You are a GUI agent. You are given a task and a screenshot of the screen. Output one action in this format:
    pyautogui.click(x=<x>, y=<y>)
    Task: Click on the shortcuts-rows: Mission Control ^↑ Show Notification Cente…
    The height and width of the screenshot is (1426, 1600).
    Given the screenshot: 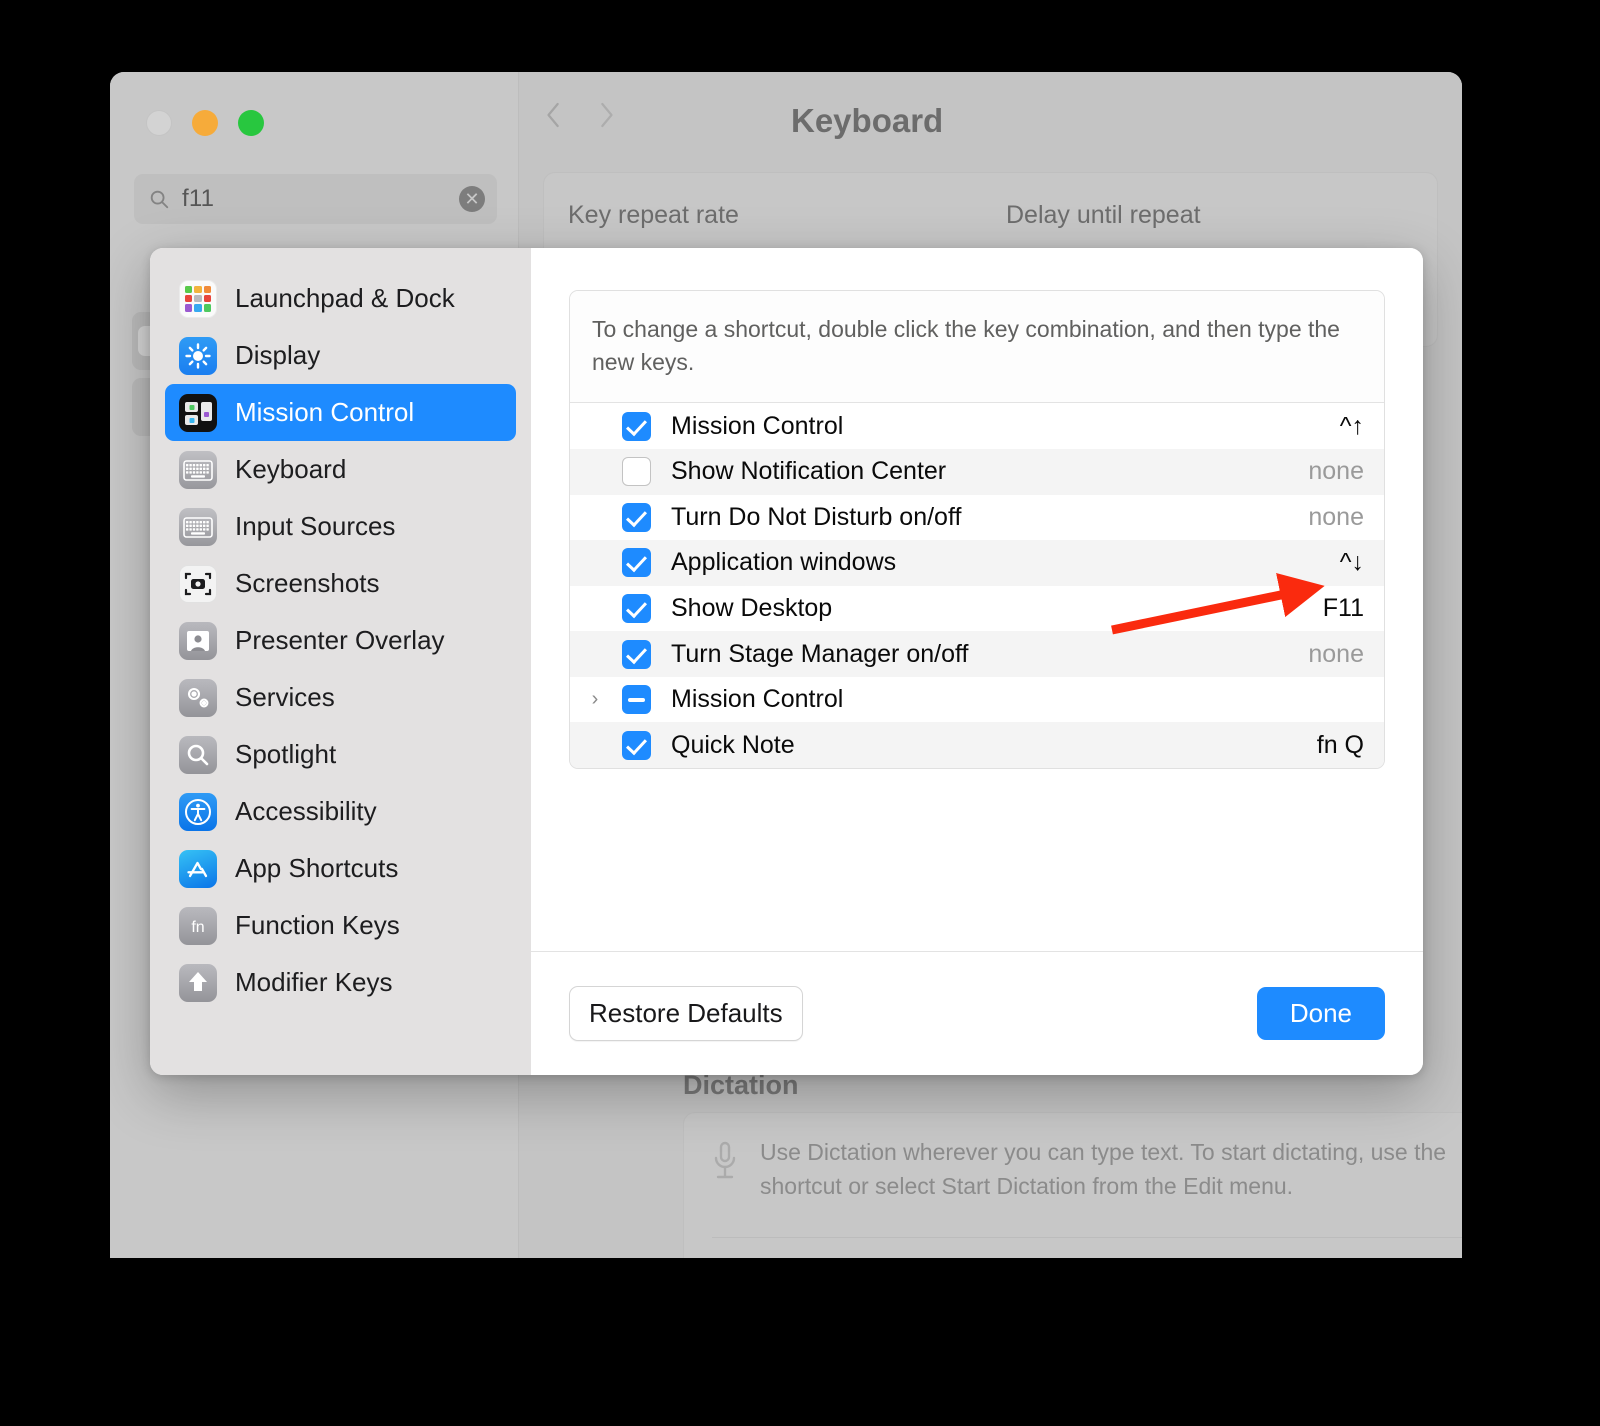 What is the action you would take?
    pyautogui.click(x=977, y=586)
    